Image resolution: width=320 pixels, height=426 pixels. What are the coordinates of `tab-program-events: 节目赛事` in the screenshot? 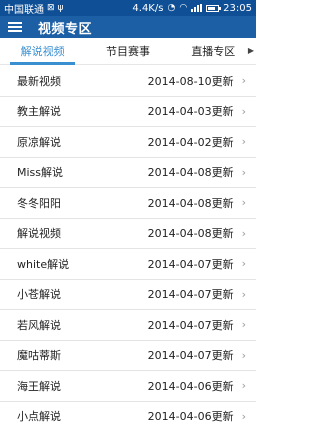 It's located at (127, 51).